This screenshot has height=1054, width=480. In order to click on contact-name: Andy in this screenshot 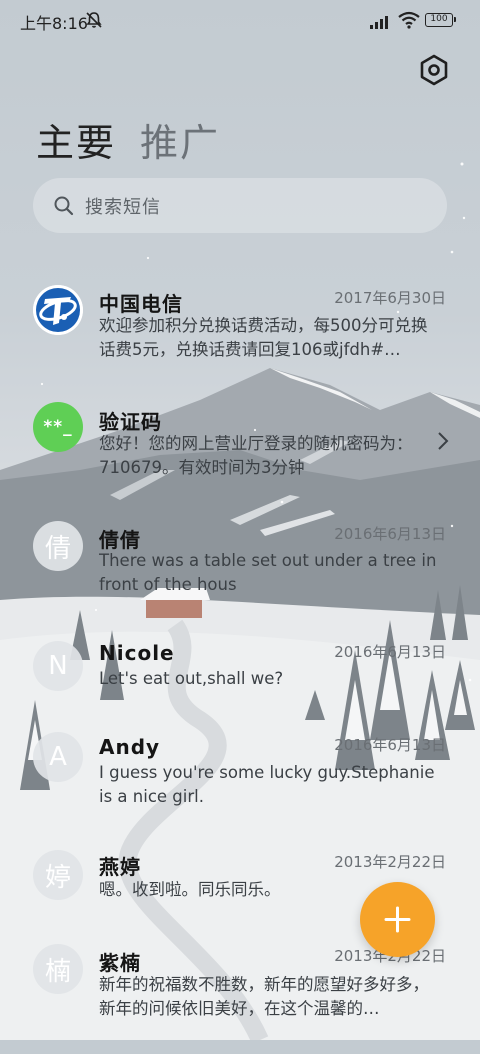, I will do `click(130, 747)`.